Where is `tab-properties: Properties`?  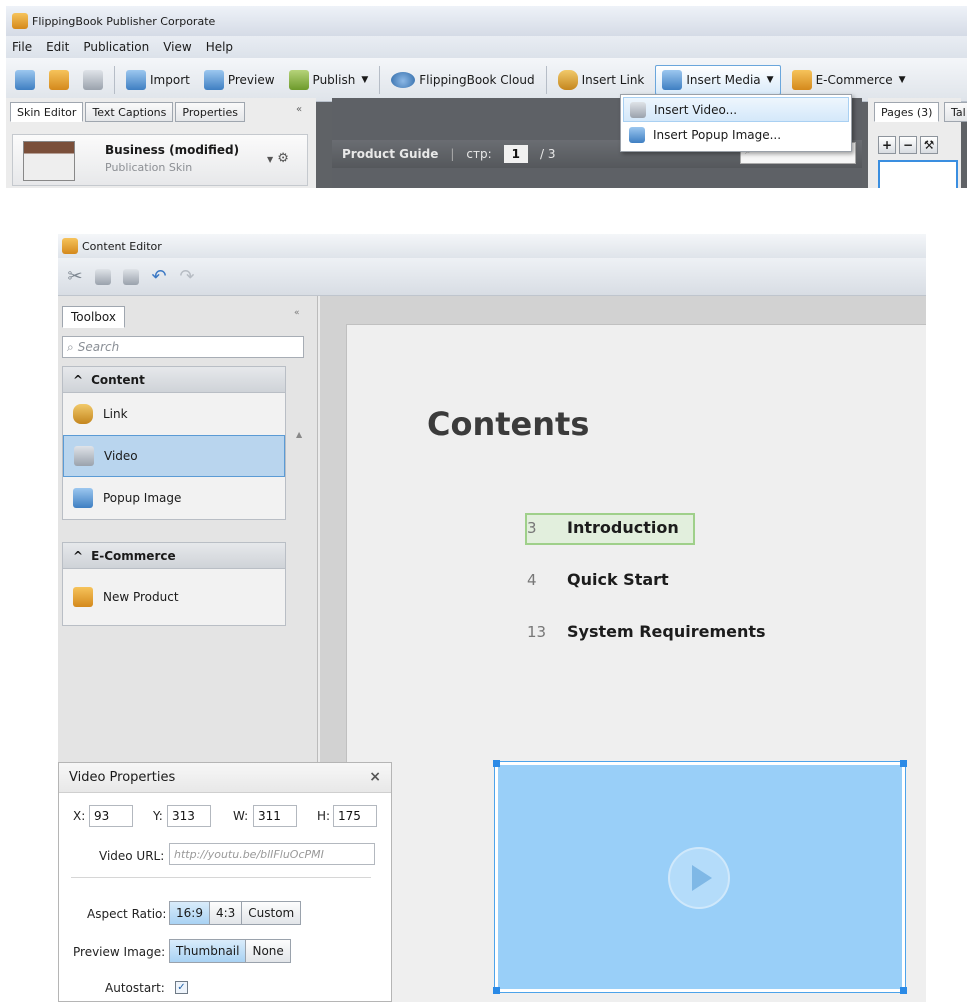
tab-properties: Properties is located at coordinates (210, 112).